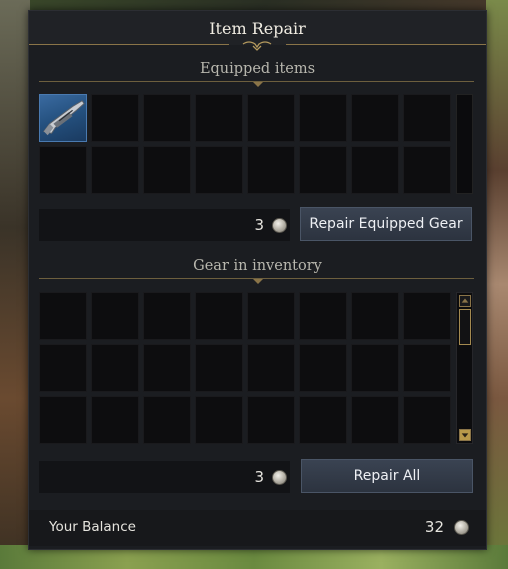 Image resolution: width=508 pixels, height=569 pixels. What do you see at coordinates (15, 284) in the screenshot?
I see `background-foliage-left` at bounding box center [15, 284].